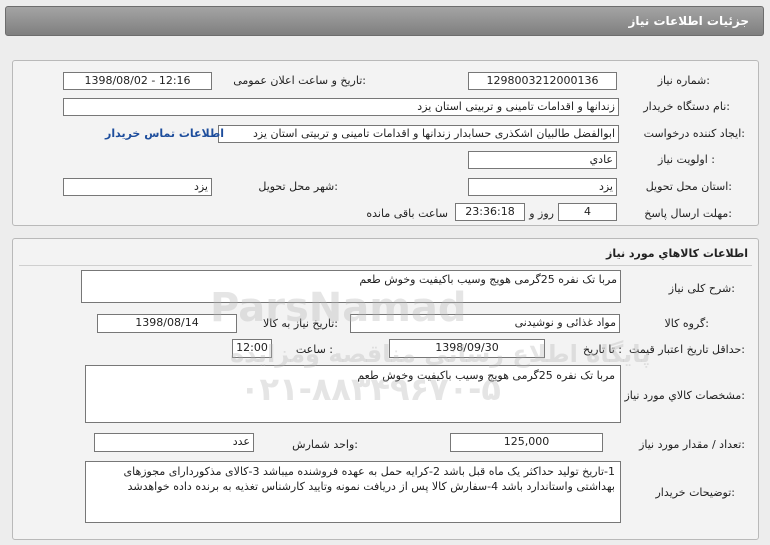 This screenshot has height=545, width=770. Describe the element at coordinates (490, 212) in the screenshot. I see `deadline-time-field: 23:36:18` at that location.